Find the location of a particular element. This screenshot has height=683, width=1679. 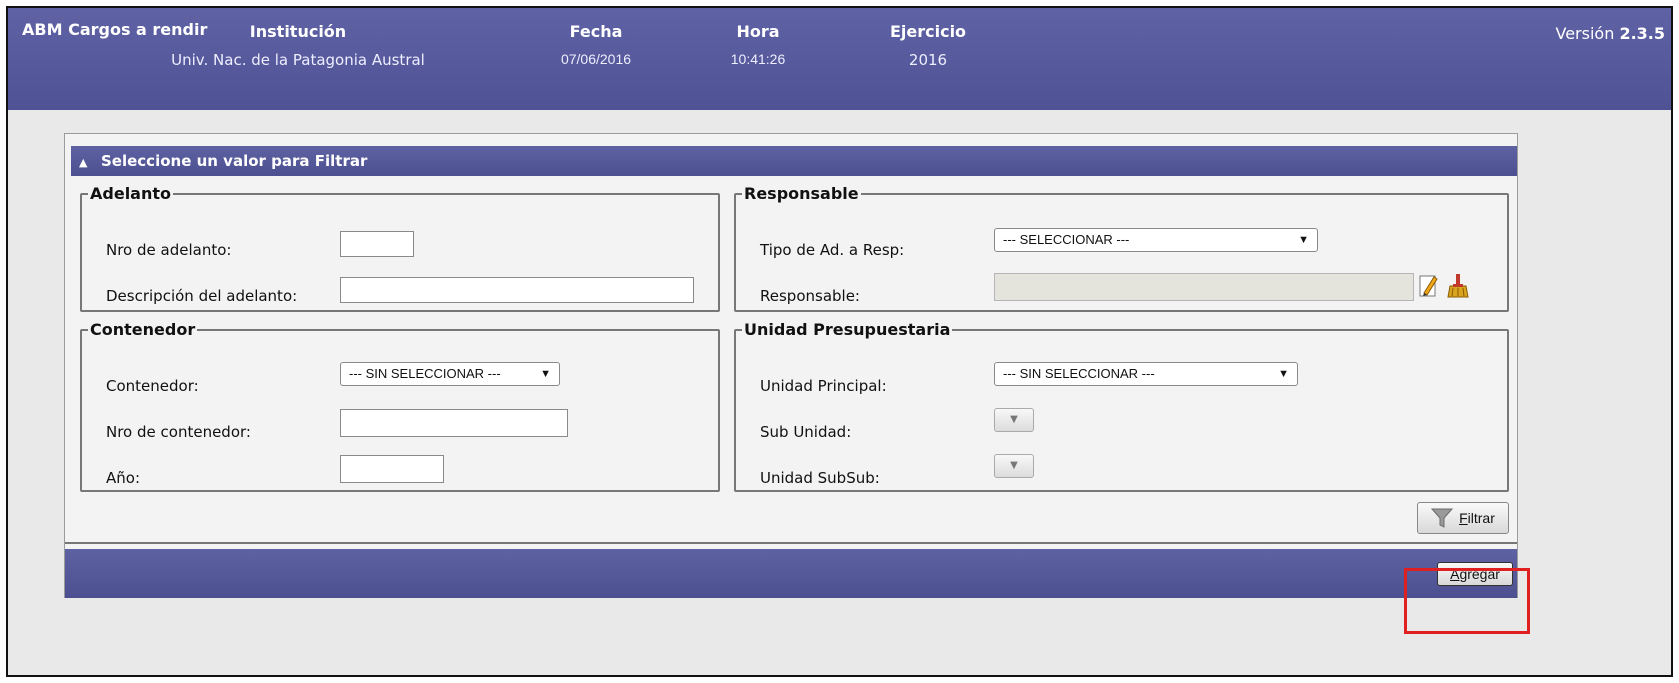

filter-mnemonic: F is located at coordinates (1463, 518).